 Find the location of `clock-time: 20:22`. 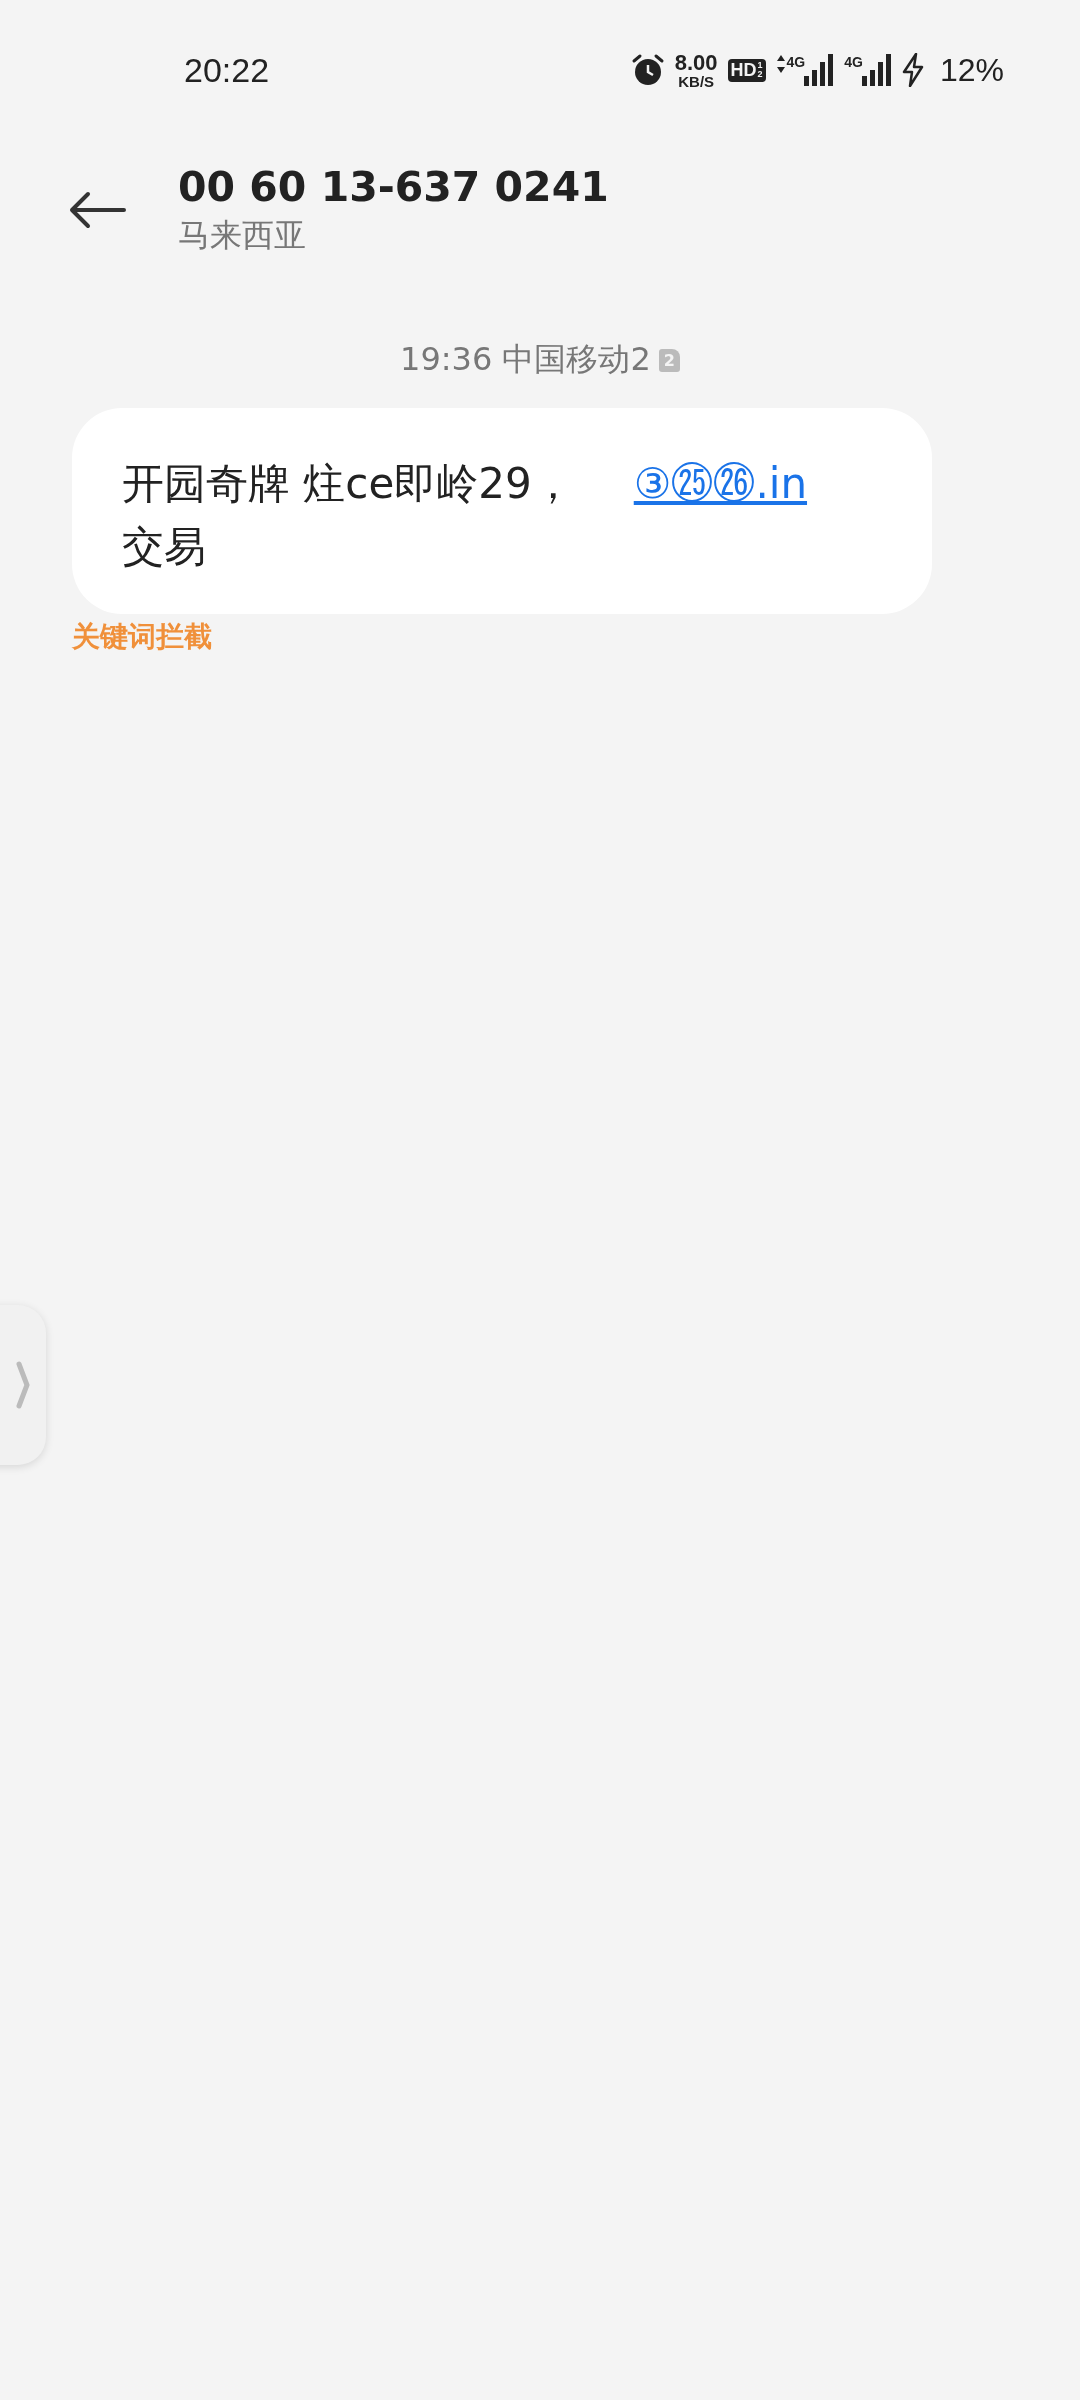

clock-time: 20:22 is located at coordinates (227, 70).